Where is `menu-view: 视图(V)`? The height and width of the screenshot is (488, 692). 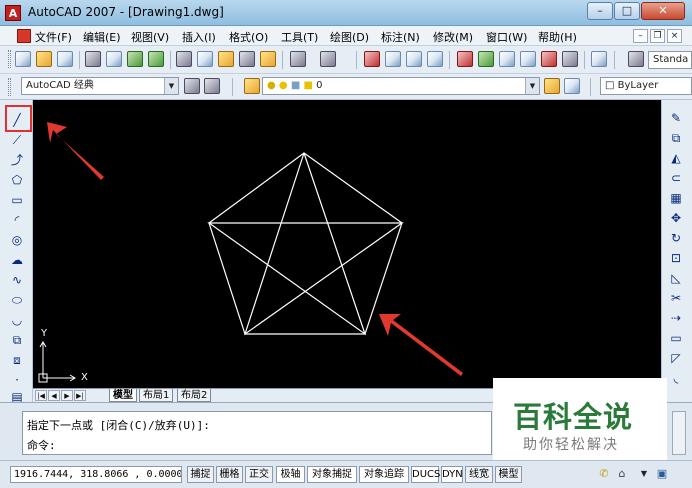
menu-view: 视图(V) is located at coordinates (150, 37).